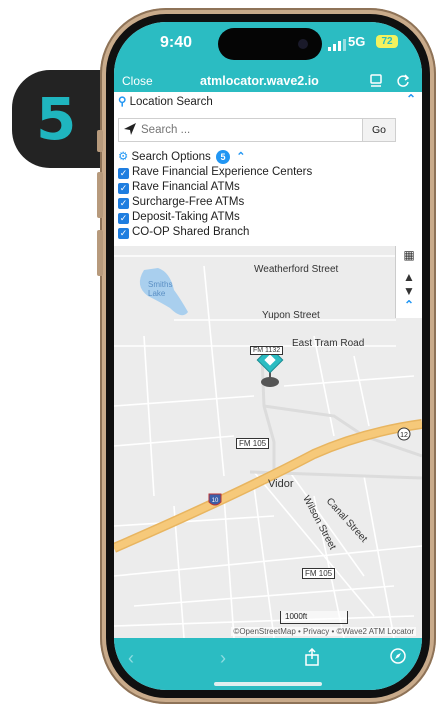 The width and height of the screenshot is (438, 704). I want to click on option-coop-shared-branch: ✓ CO-OP Shared Branch, so click(183, 232).